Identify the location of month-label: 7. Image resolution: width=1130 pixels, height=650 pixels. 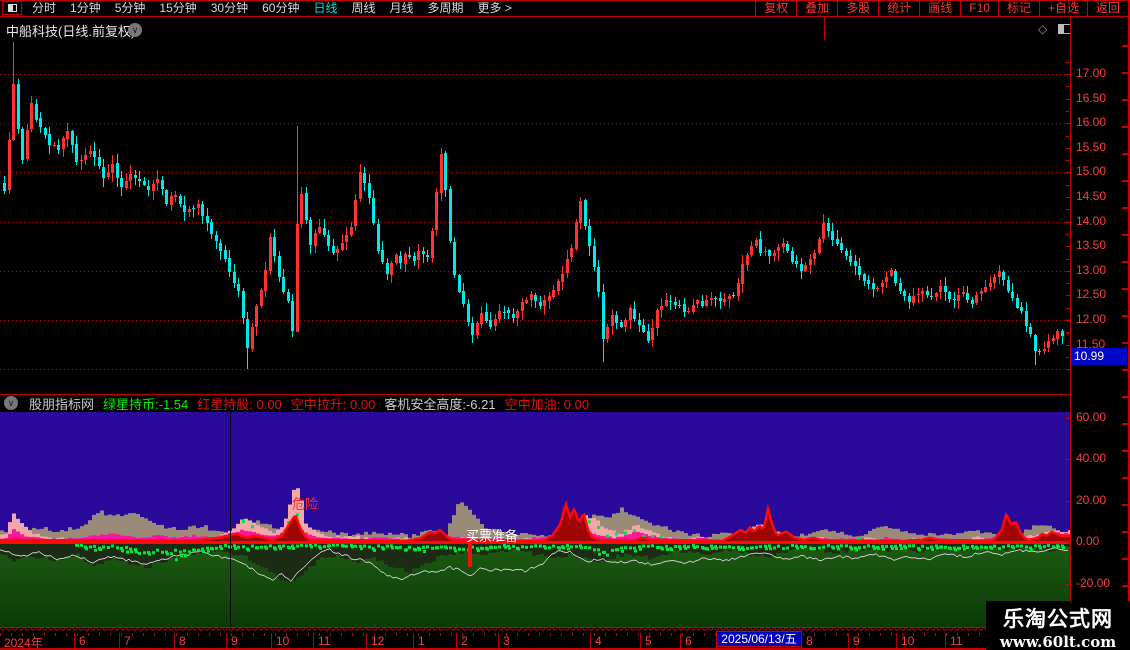
(127, 641).